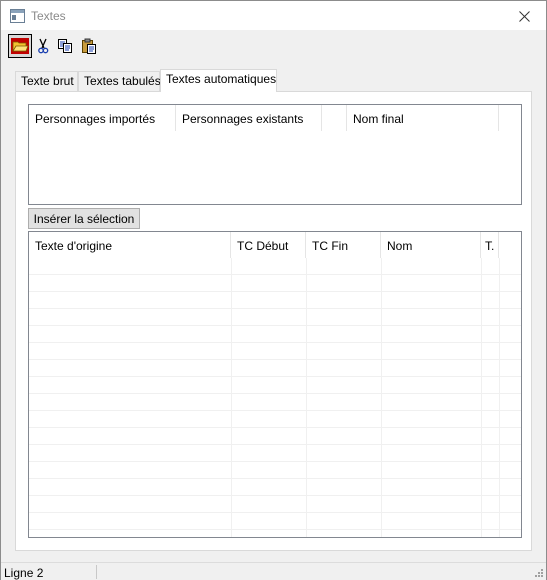 This screenshot has height=580, width=547. Describe the element at coordinates (273, 45) in the screenshot. I see `toolbar` at that location.